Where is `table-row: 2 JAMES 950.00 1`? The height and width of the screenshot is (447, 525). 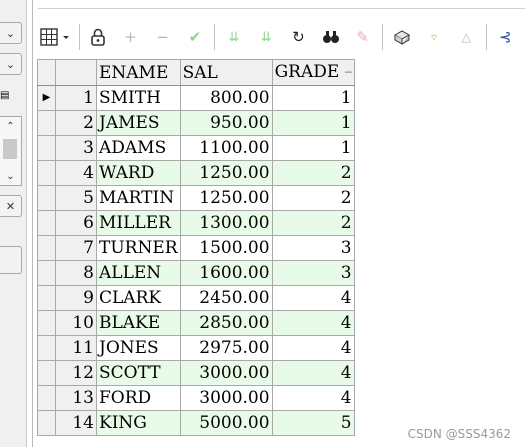 table-row: 2 JAMES 950.00 1 is located at coordinates (196, 123).